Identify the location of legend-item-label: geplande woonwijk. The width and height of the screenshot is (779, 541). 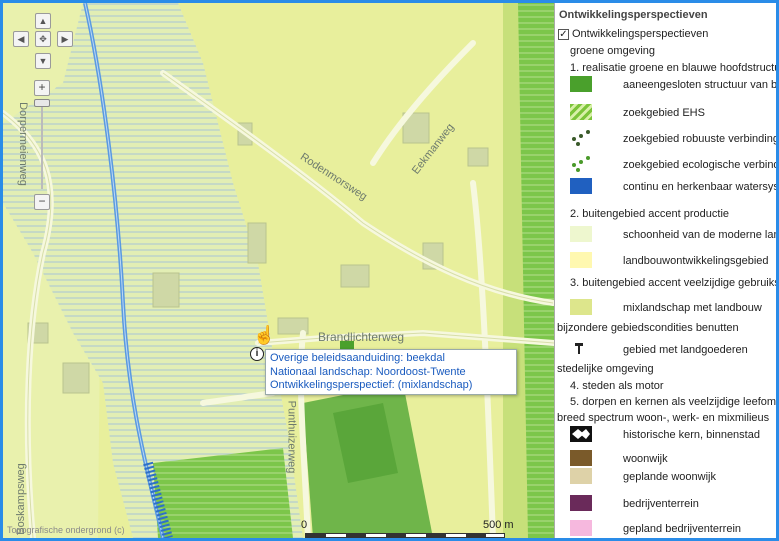
(669, 477).